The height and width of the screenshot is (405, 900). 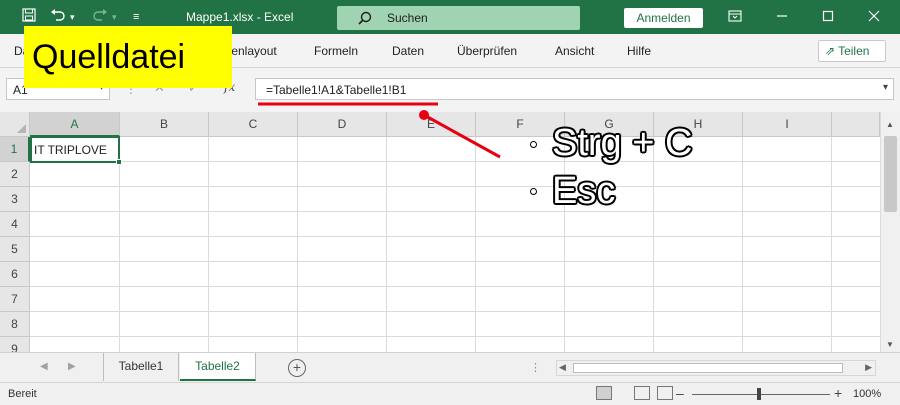 I want to click on tab-page-layout: tenlayout, so click(x=252, y=51).